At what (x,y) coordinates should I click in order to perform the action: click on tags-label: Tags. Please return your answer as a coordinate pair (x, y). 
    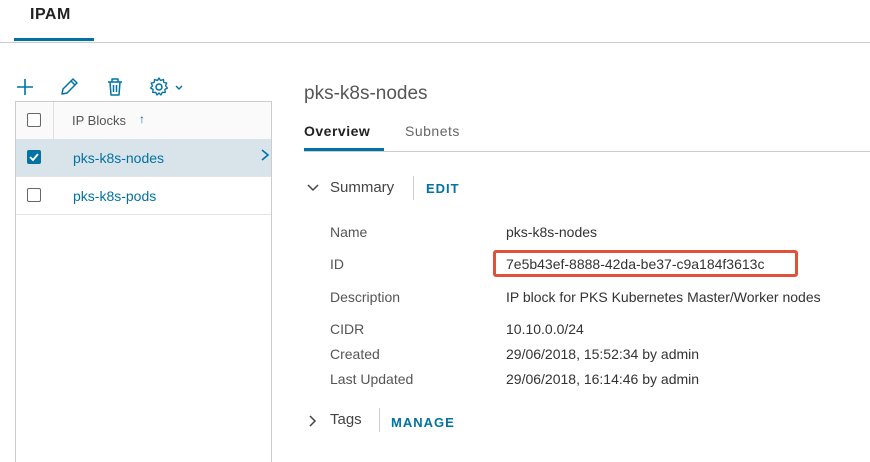
    Looking at the image, I should click on (346, 419).